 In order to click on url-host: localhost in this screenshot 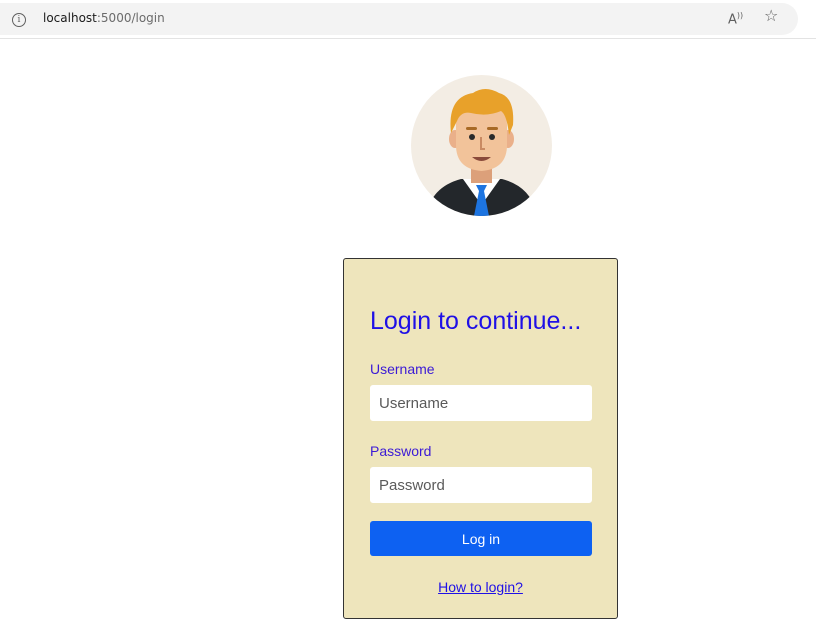, I will do `click(70, 18)`.